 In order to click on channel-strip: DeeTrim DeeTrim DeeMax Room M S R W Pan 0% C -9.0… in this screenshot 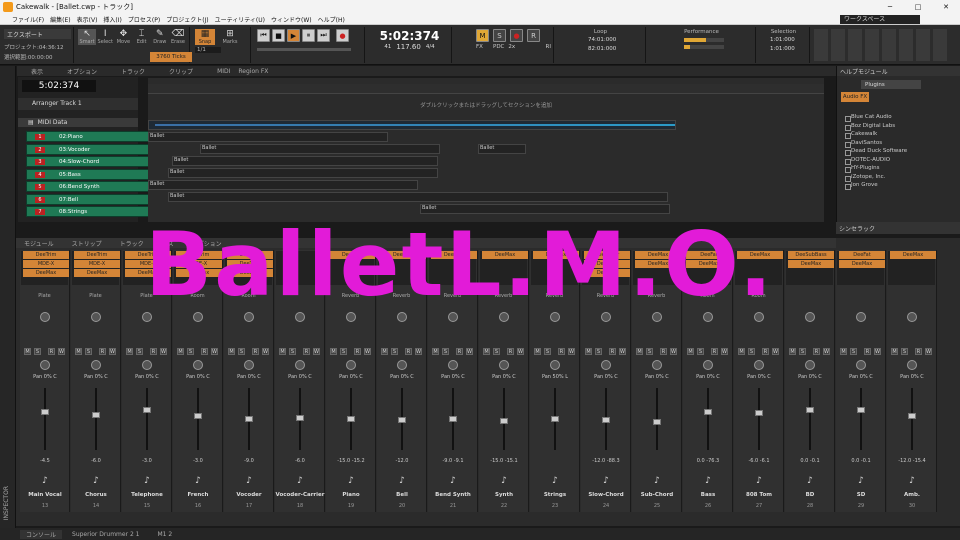, I will do `click(249, 381)`.